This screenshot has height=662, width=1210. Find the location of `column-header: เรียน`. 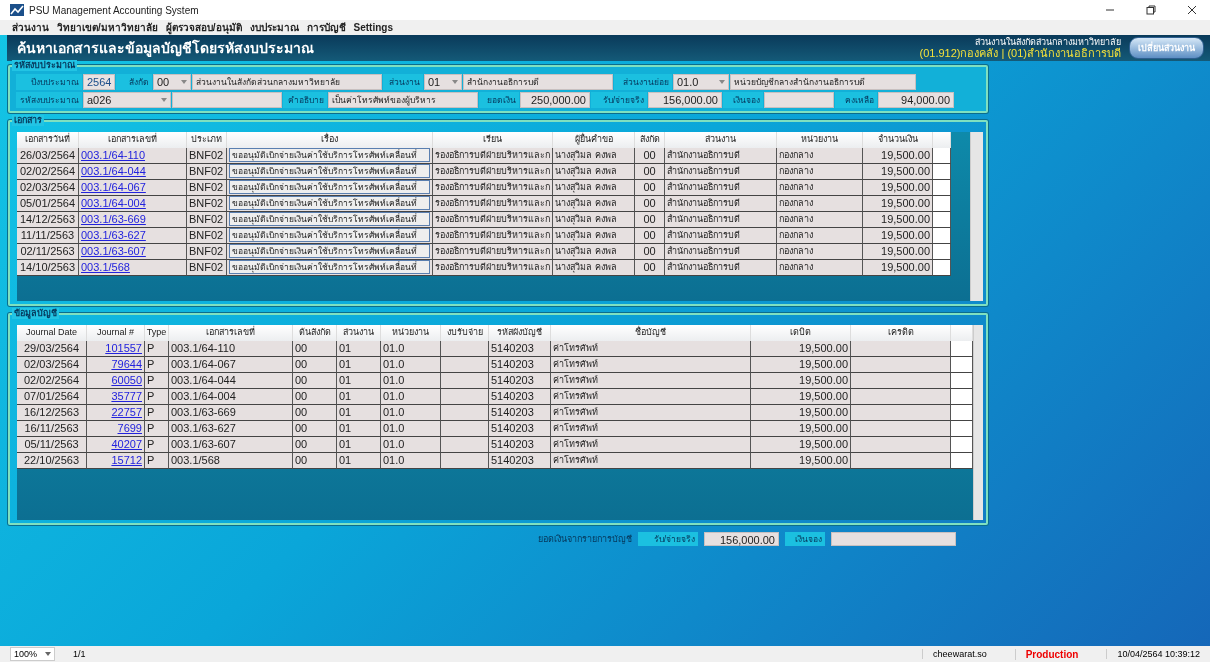

column-header: เรียน is located at coordinates (493, 140).